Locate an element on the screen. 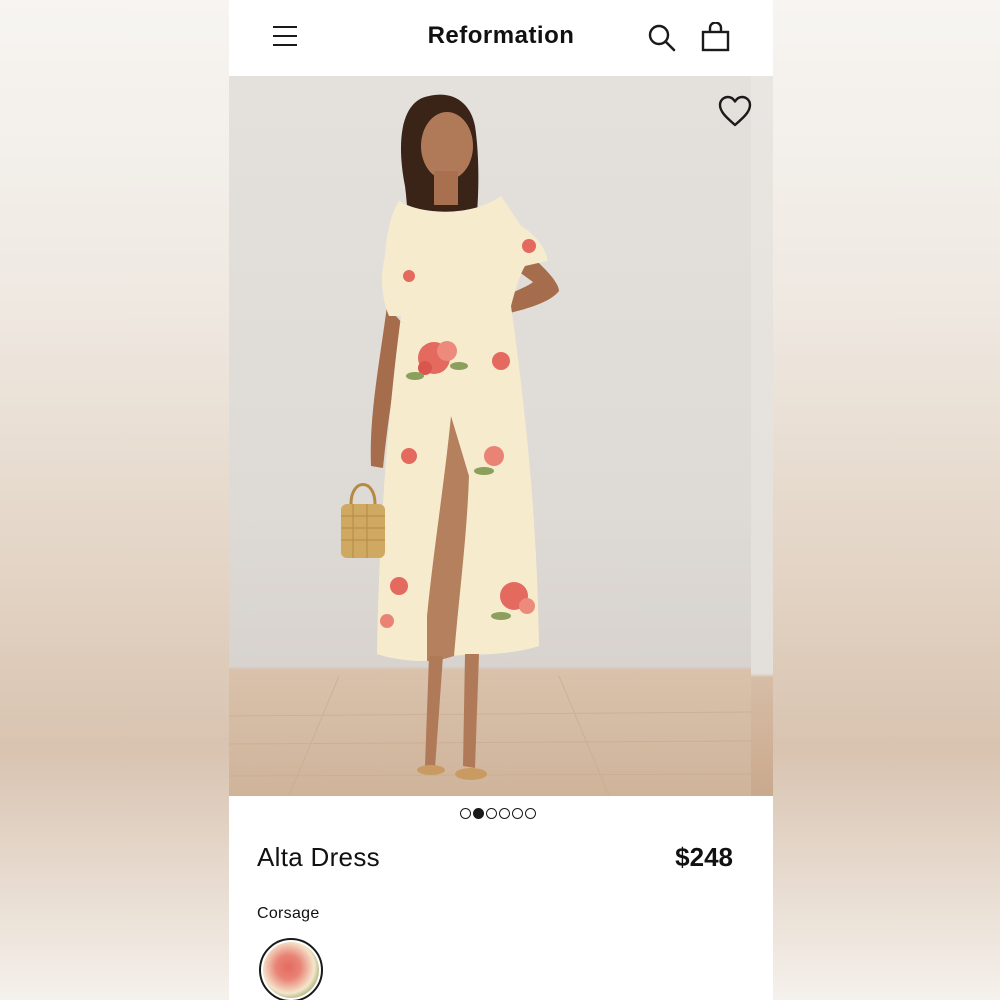 The width and height of the screenshot is (1000, 1000). pagination-dot-active is located at coordinates (478, 813).